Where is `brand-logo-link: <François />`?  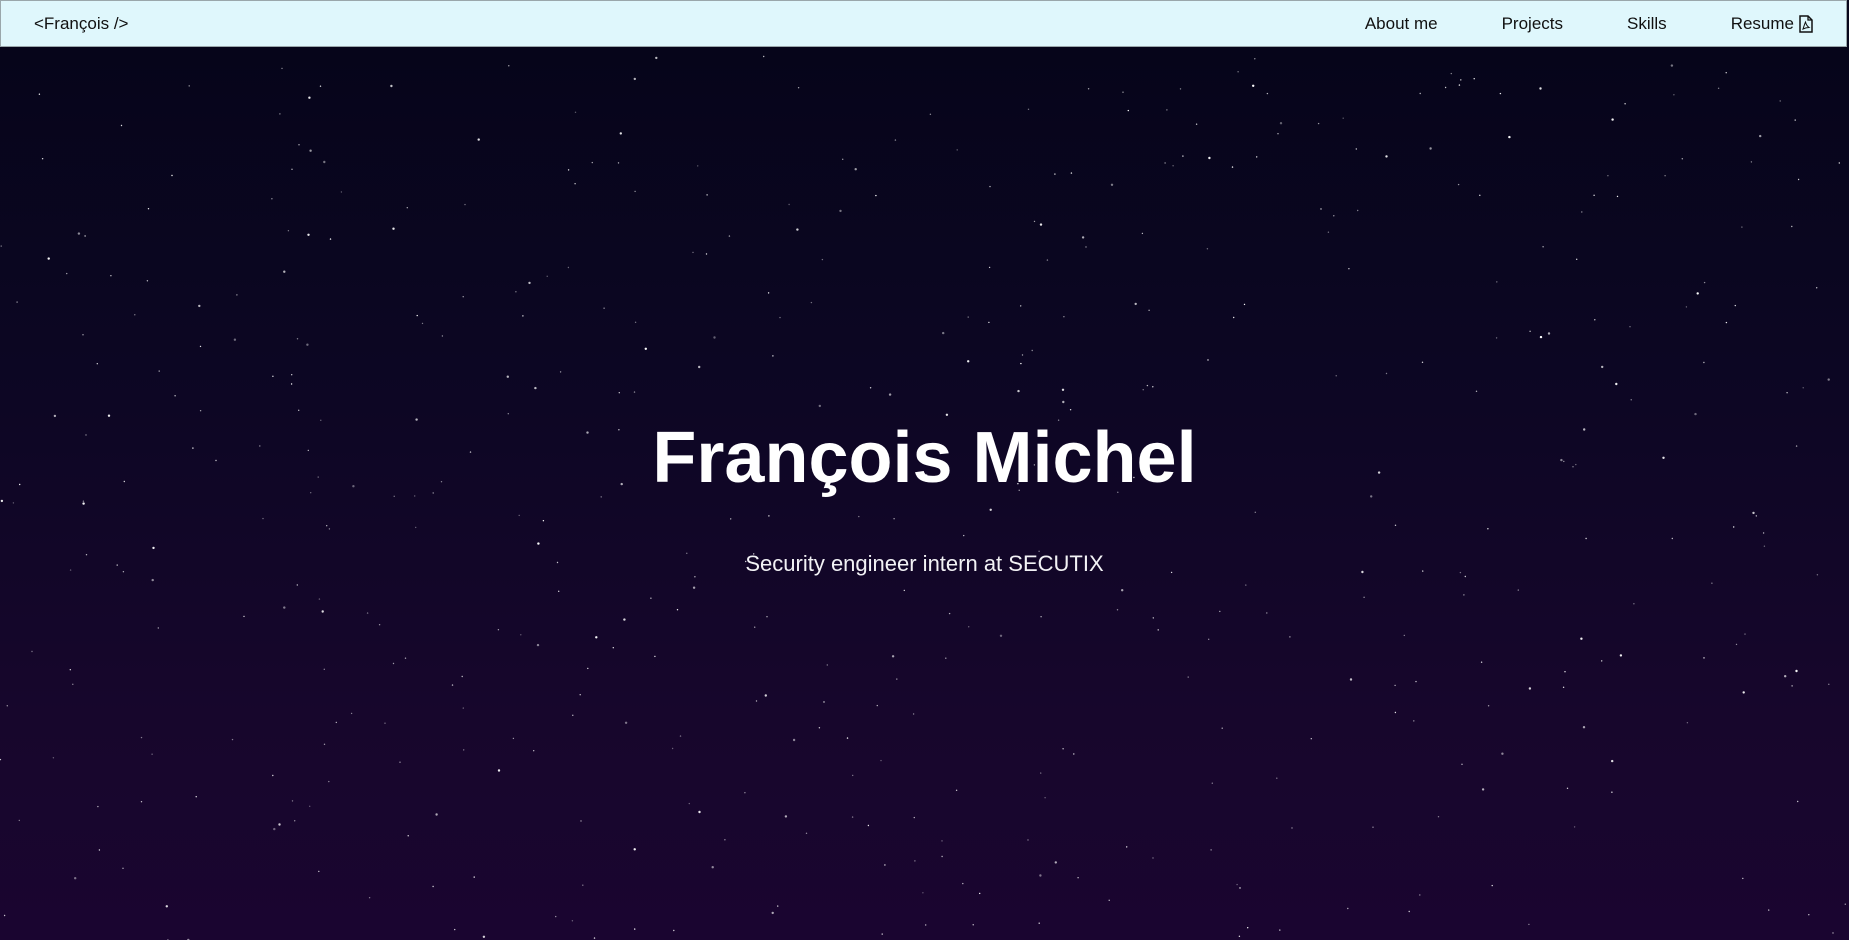
brand-logo-link: <François /> is located at coordinates (81, 24).